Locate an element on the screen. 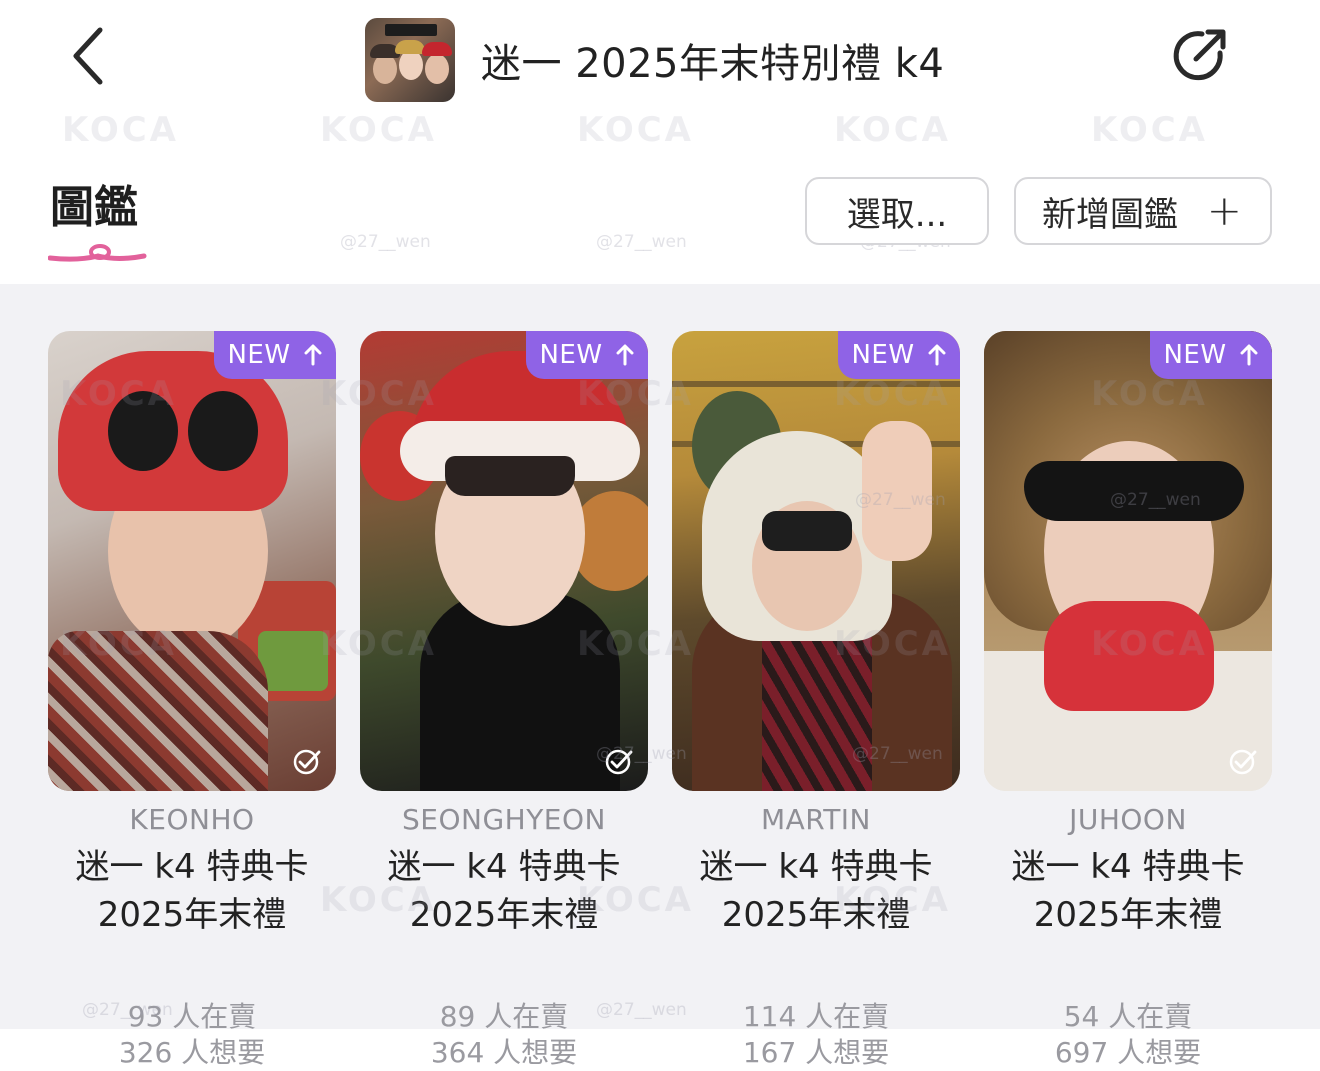  card-member-name: SEONGHYEON is located at coordinates (504, 819).